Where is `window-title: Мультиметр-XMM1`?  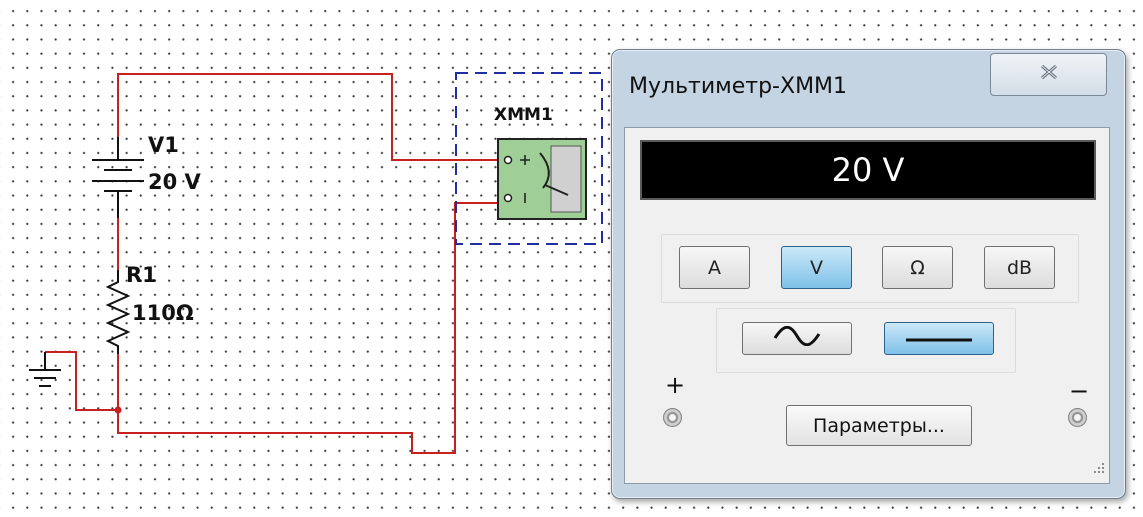 window-title: Мультиметр-XMM1 is located at coordinates (738, 86).